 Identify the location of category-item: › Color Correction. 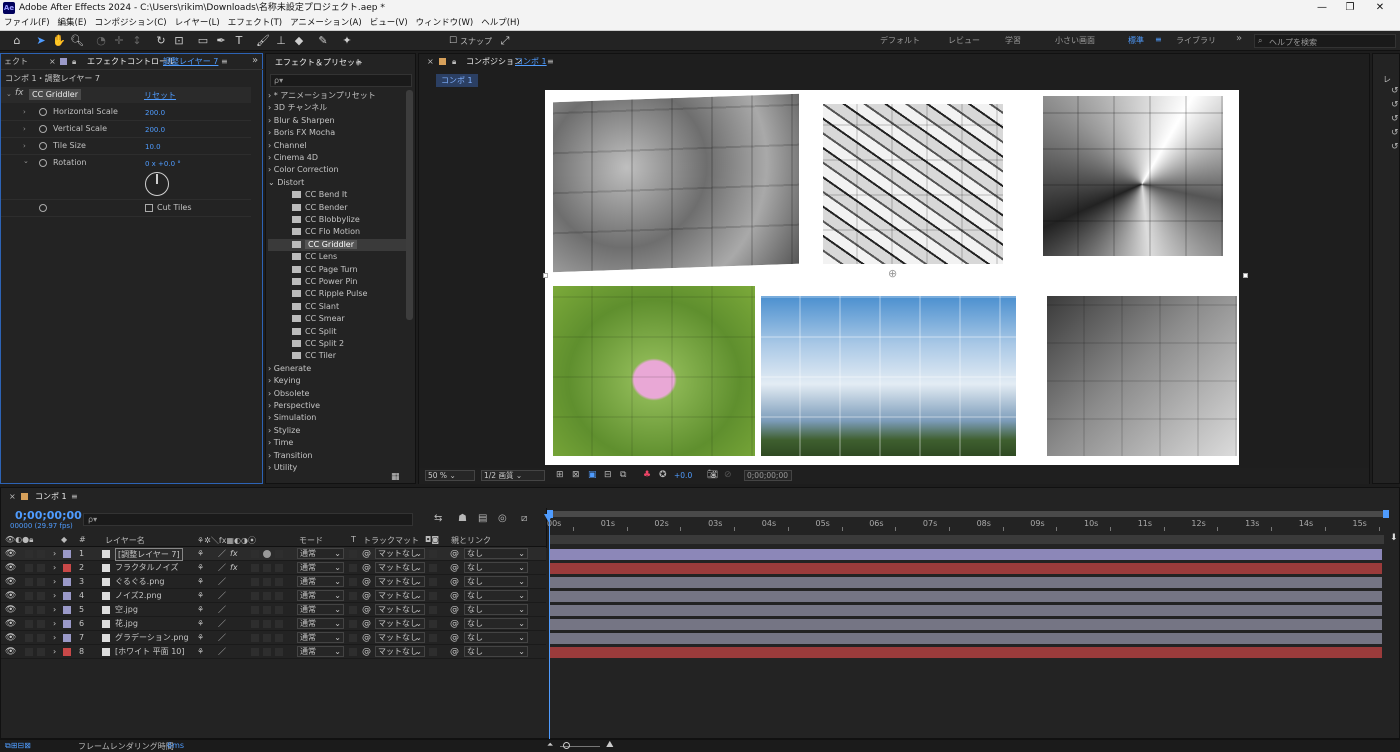
(338, 170).